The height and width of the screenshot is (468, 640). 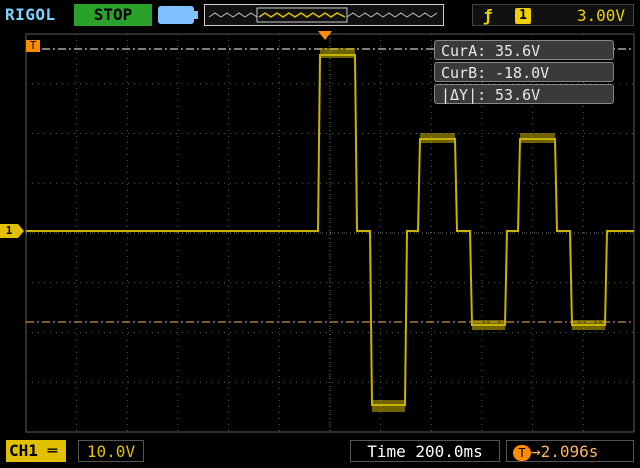 I want to click on memory-depth-bar, so click(x=324, y=15).